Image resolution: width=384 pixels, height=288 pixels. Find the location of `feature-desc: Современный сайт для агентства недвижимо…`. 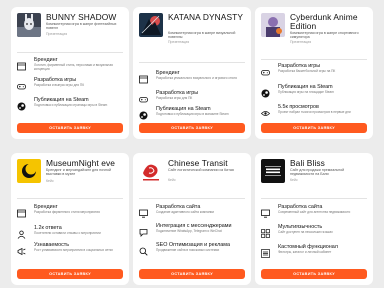

feature-desc: Современный сайт для агентства недвижимо… is located at coordinates (314, 212).